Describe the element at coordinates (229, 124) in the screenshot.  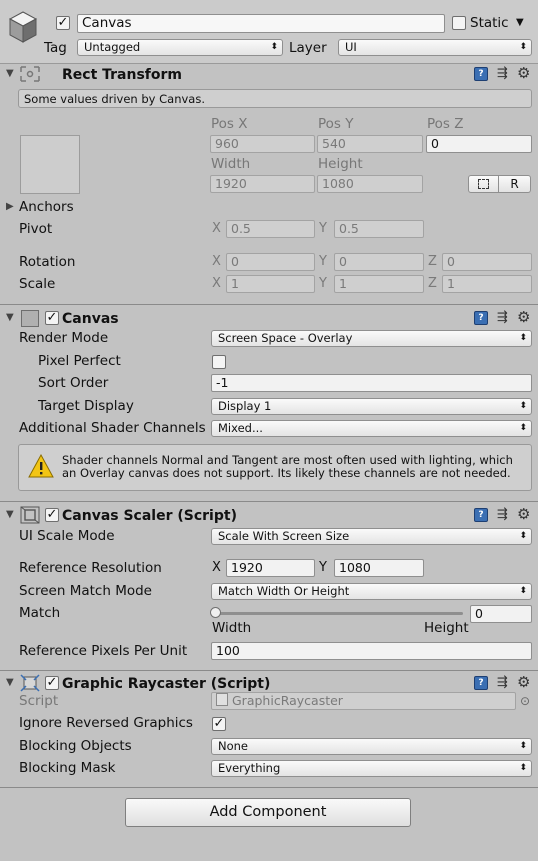
I see `pos-x-label: Pos X` at that location.